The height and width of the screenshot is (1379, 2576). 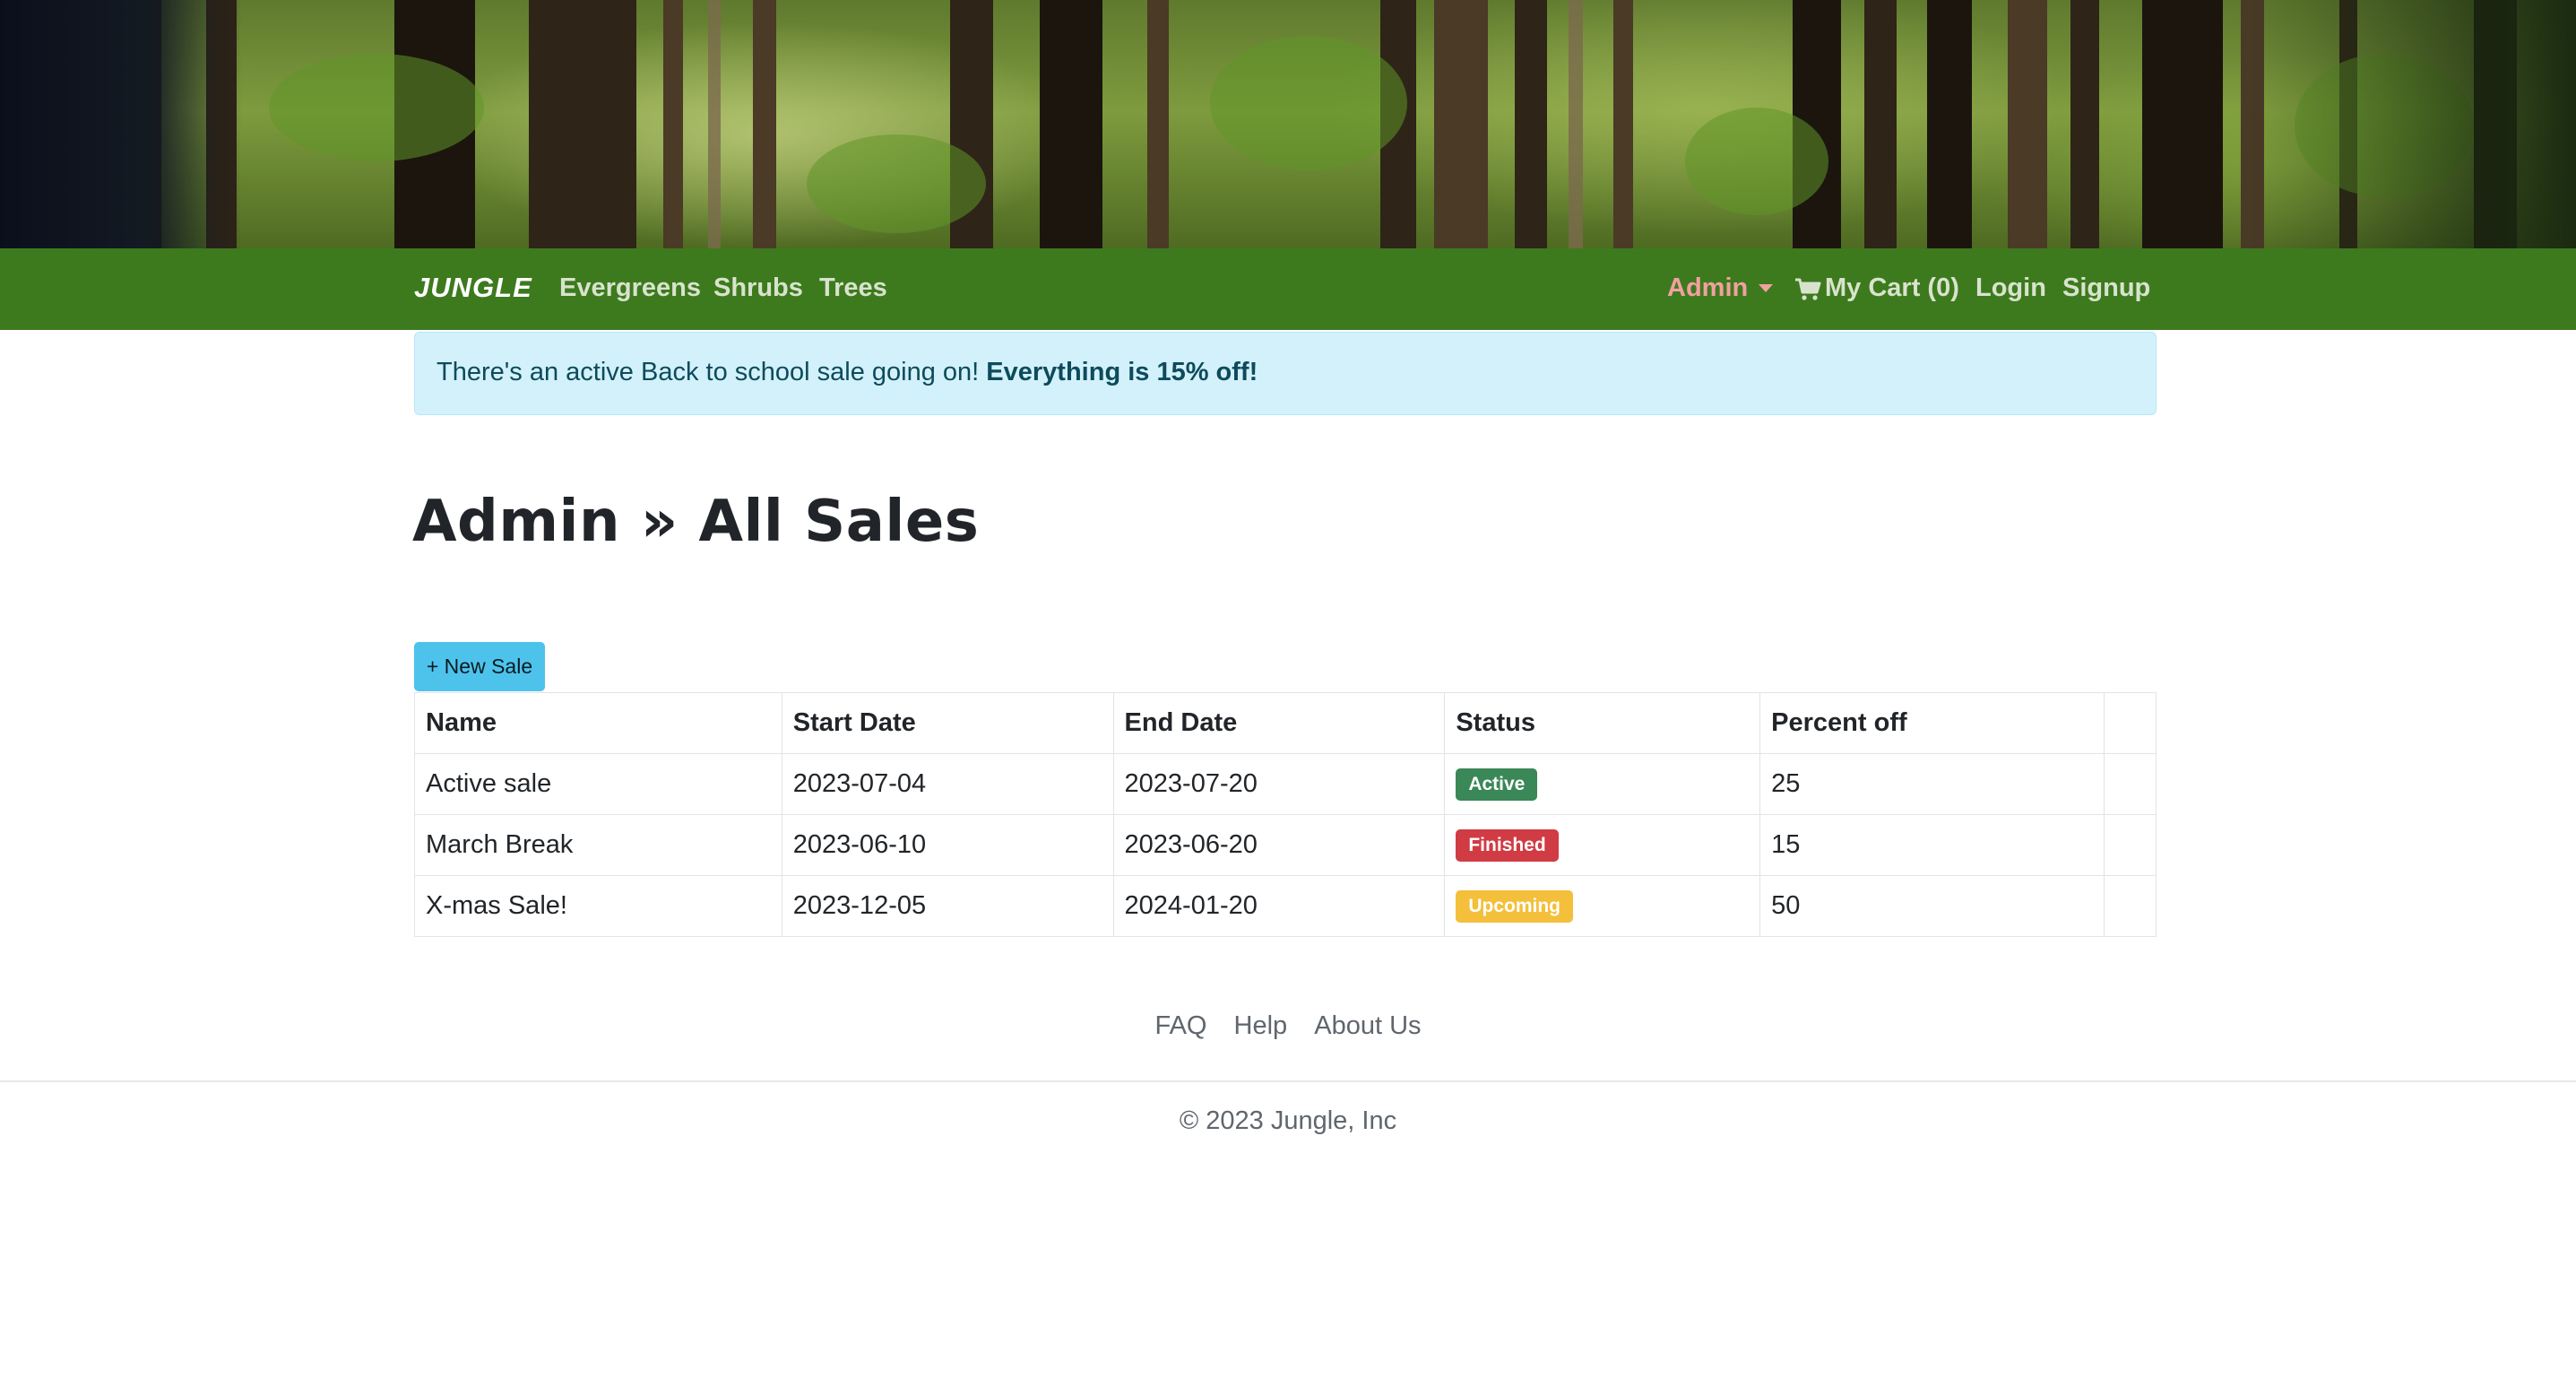 What do you see at coordinates (1602, 723) in the screenshot?
I see `column-header-status: Status` at bounding box center [1602, 723].